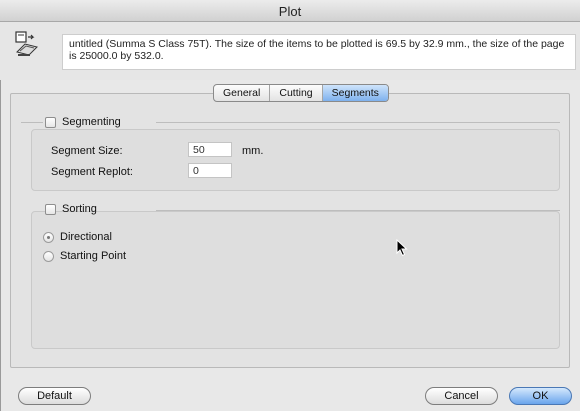 This screenshot has height=411, width=580. Describe the element at coordinates (50, 209) in the screenshot. I see `sorting-checkbox` at that location.